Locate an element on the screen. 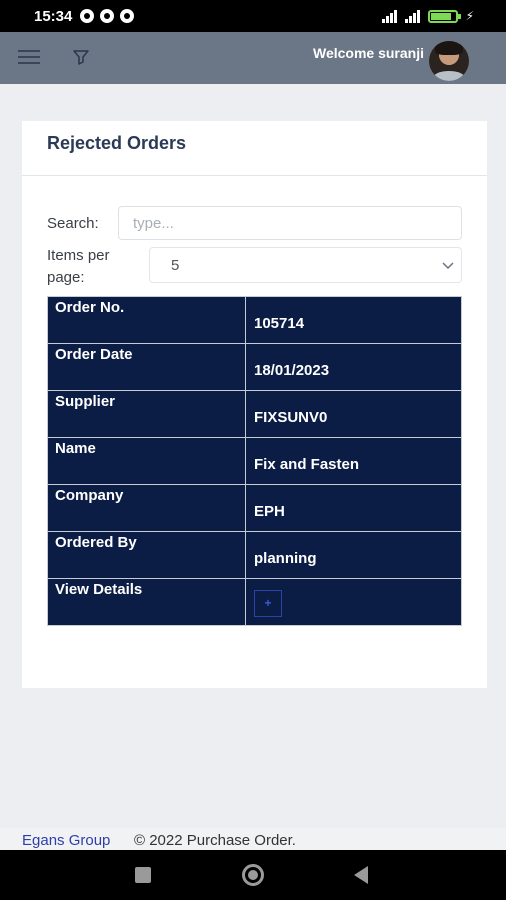 The height and width of the screenshot is (900, 506). table-row: Ordered By planning is located at coordinates (254, 555).